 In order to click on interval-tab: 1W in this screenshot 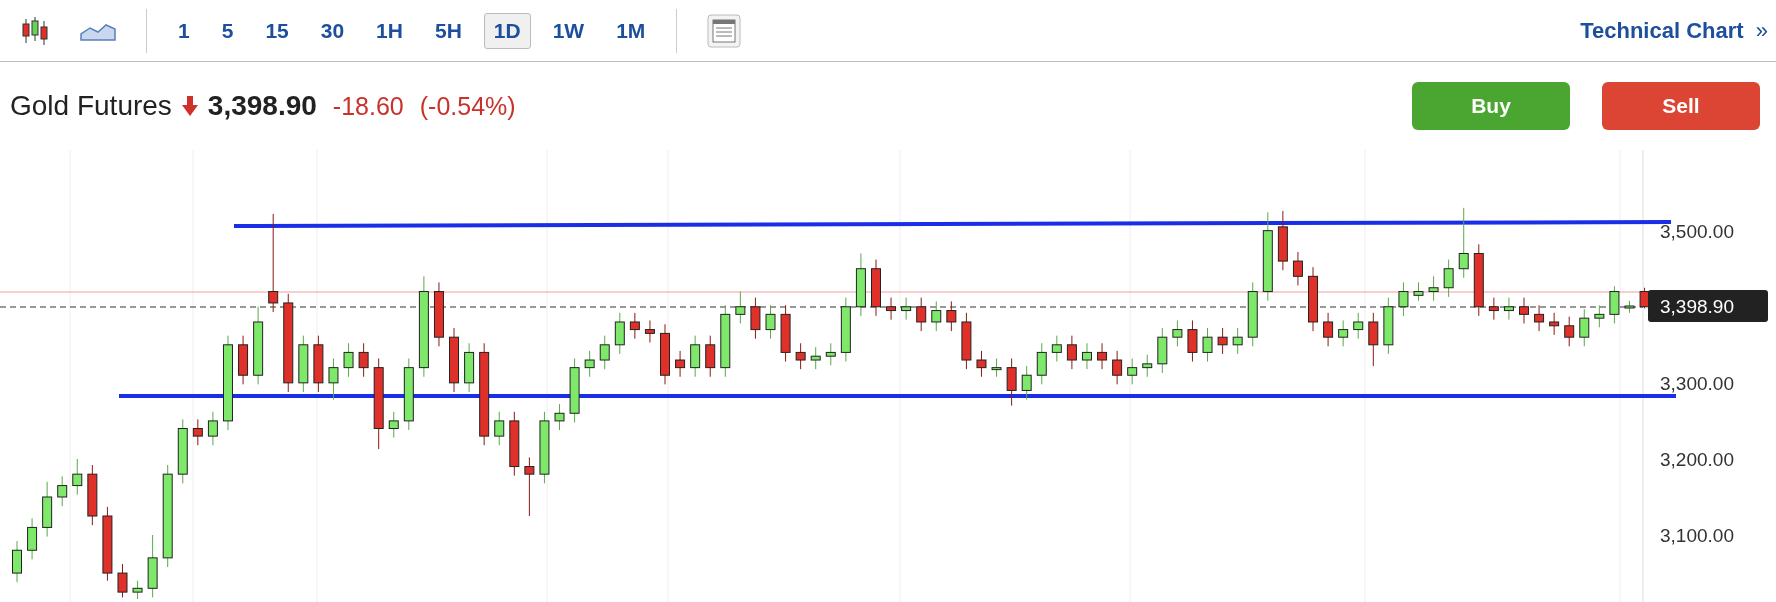, I will do `click(568, 30)`.